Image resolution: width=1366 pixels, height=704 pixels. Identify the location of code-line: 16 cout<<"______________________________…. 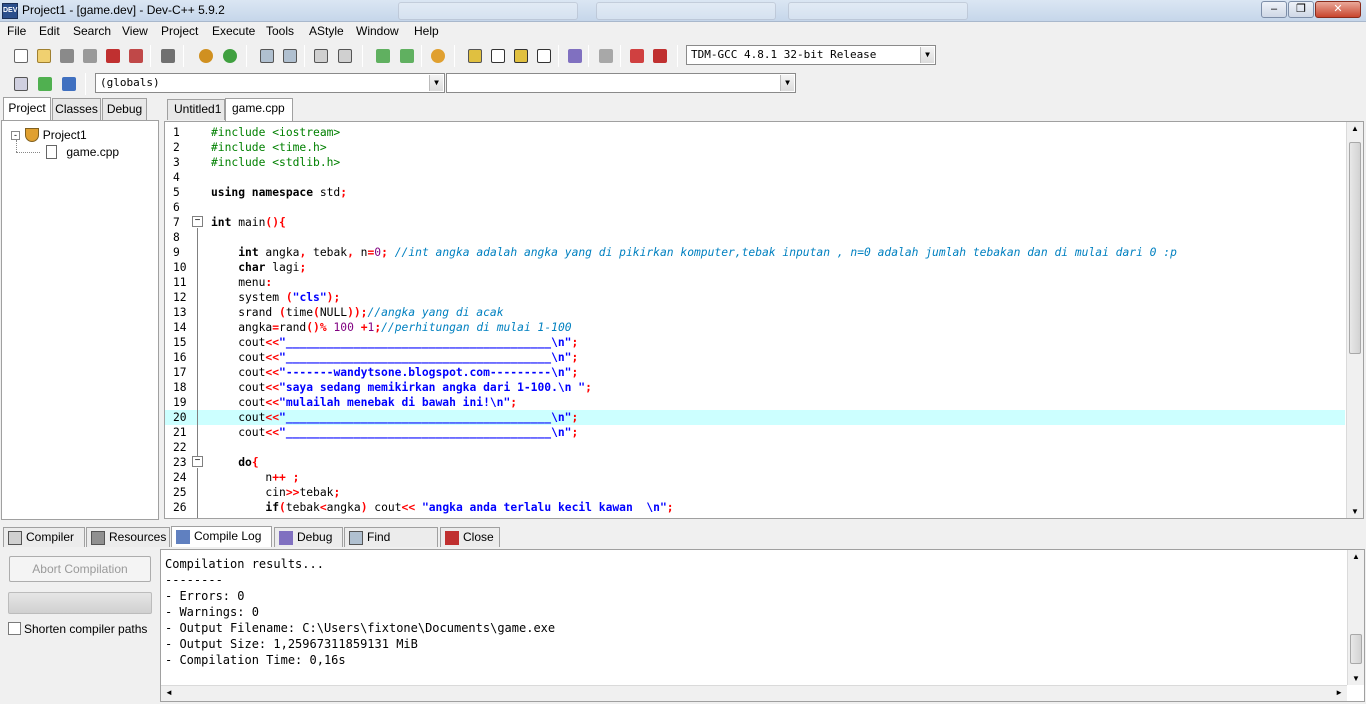
(755, 357).